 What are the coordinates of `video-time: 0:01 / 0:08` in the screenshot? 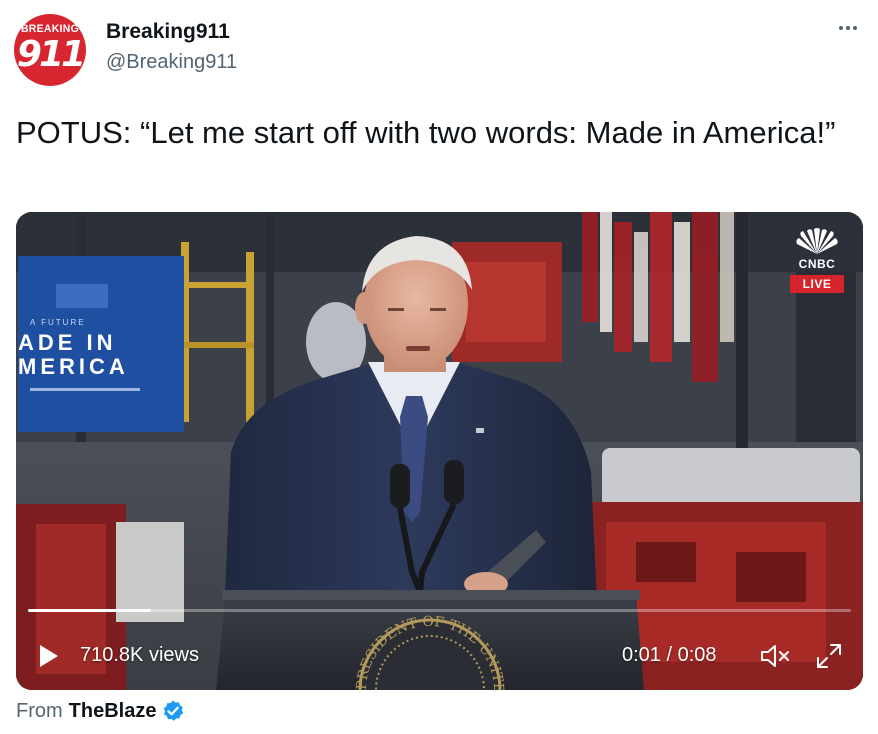 It's located at (669, 655).